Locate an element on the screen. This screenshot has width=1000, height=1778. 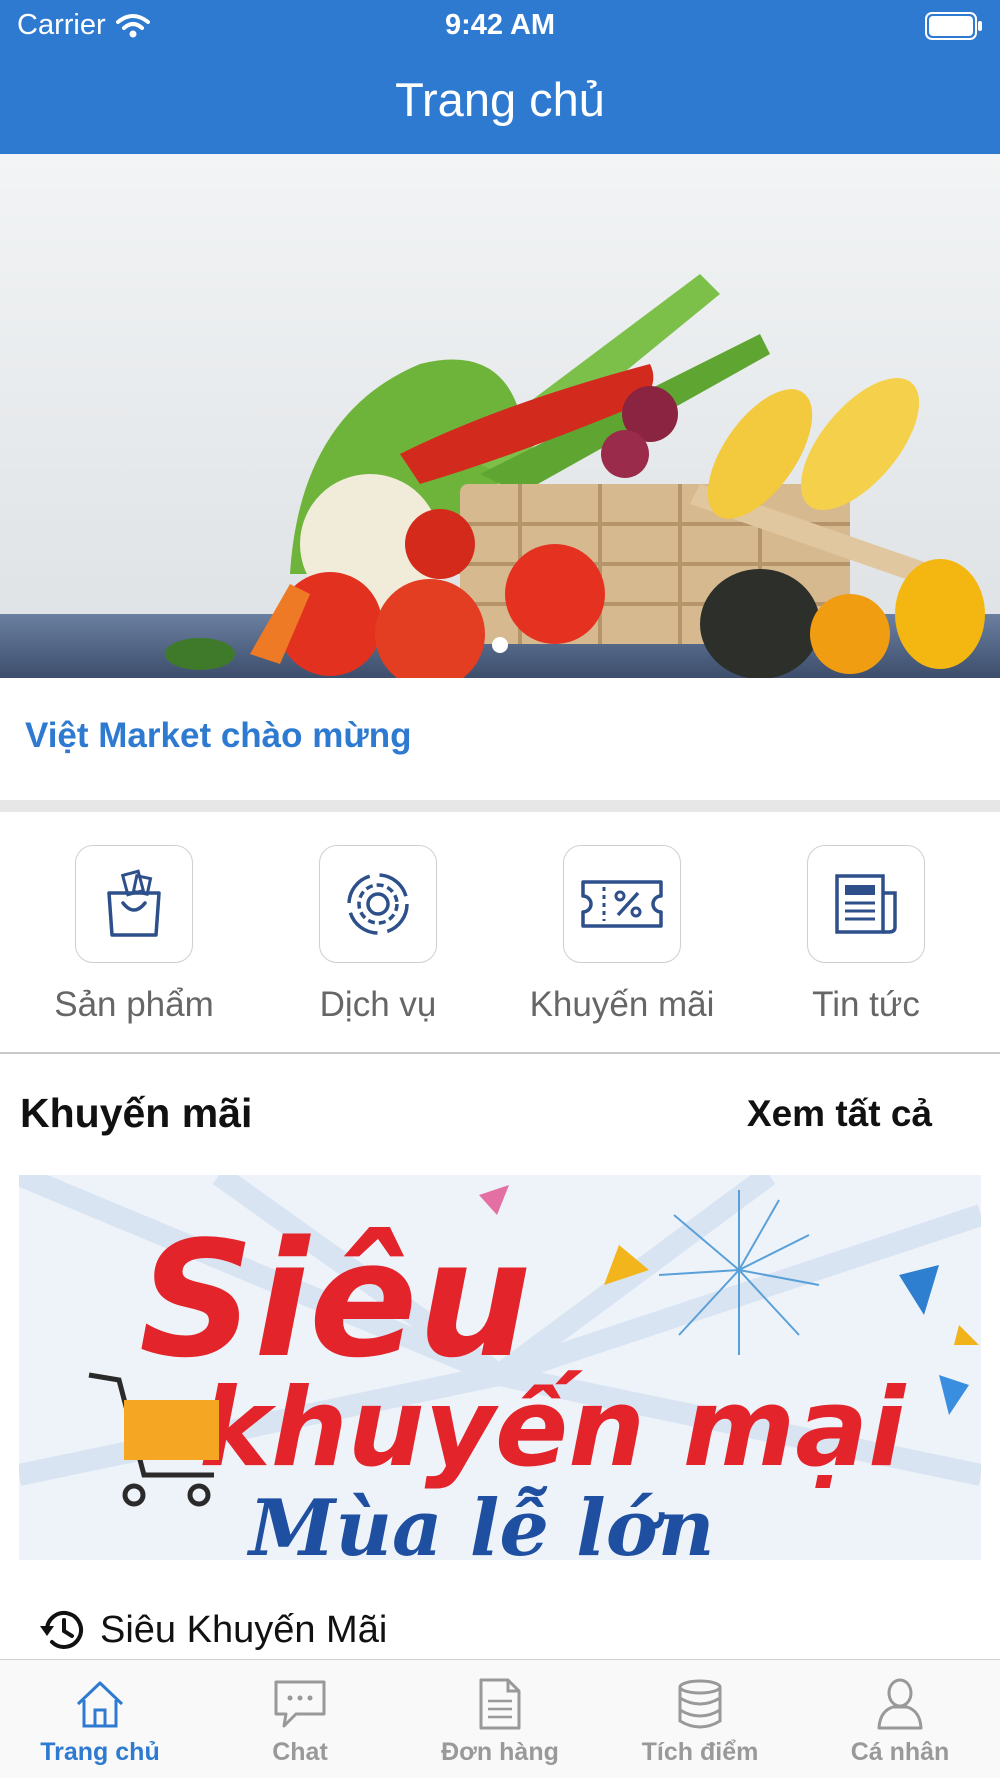
tab-home: Trang chủ is located at coordinates (100, 1720).